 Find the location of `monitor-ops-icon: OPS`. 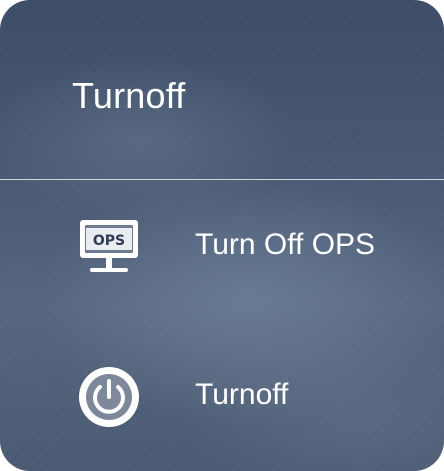

monitor-ops-icon: OPS is located at coordinates (109, 246).